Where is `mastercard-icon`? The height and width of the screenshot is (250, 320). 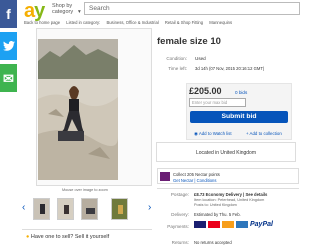 mastercard-icon is located at coordinates (214, 224).